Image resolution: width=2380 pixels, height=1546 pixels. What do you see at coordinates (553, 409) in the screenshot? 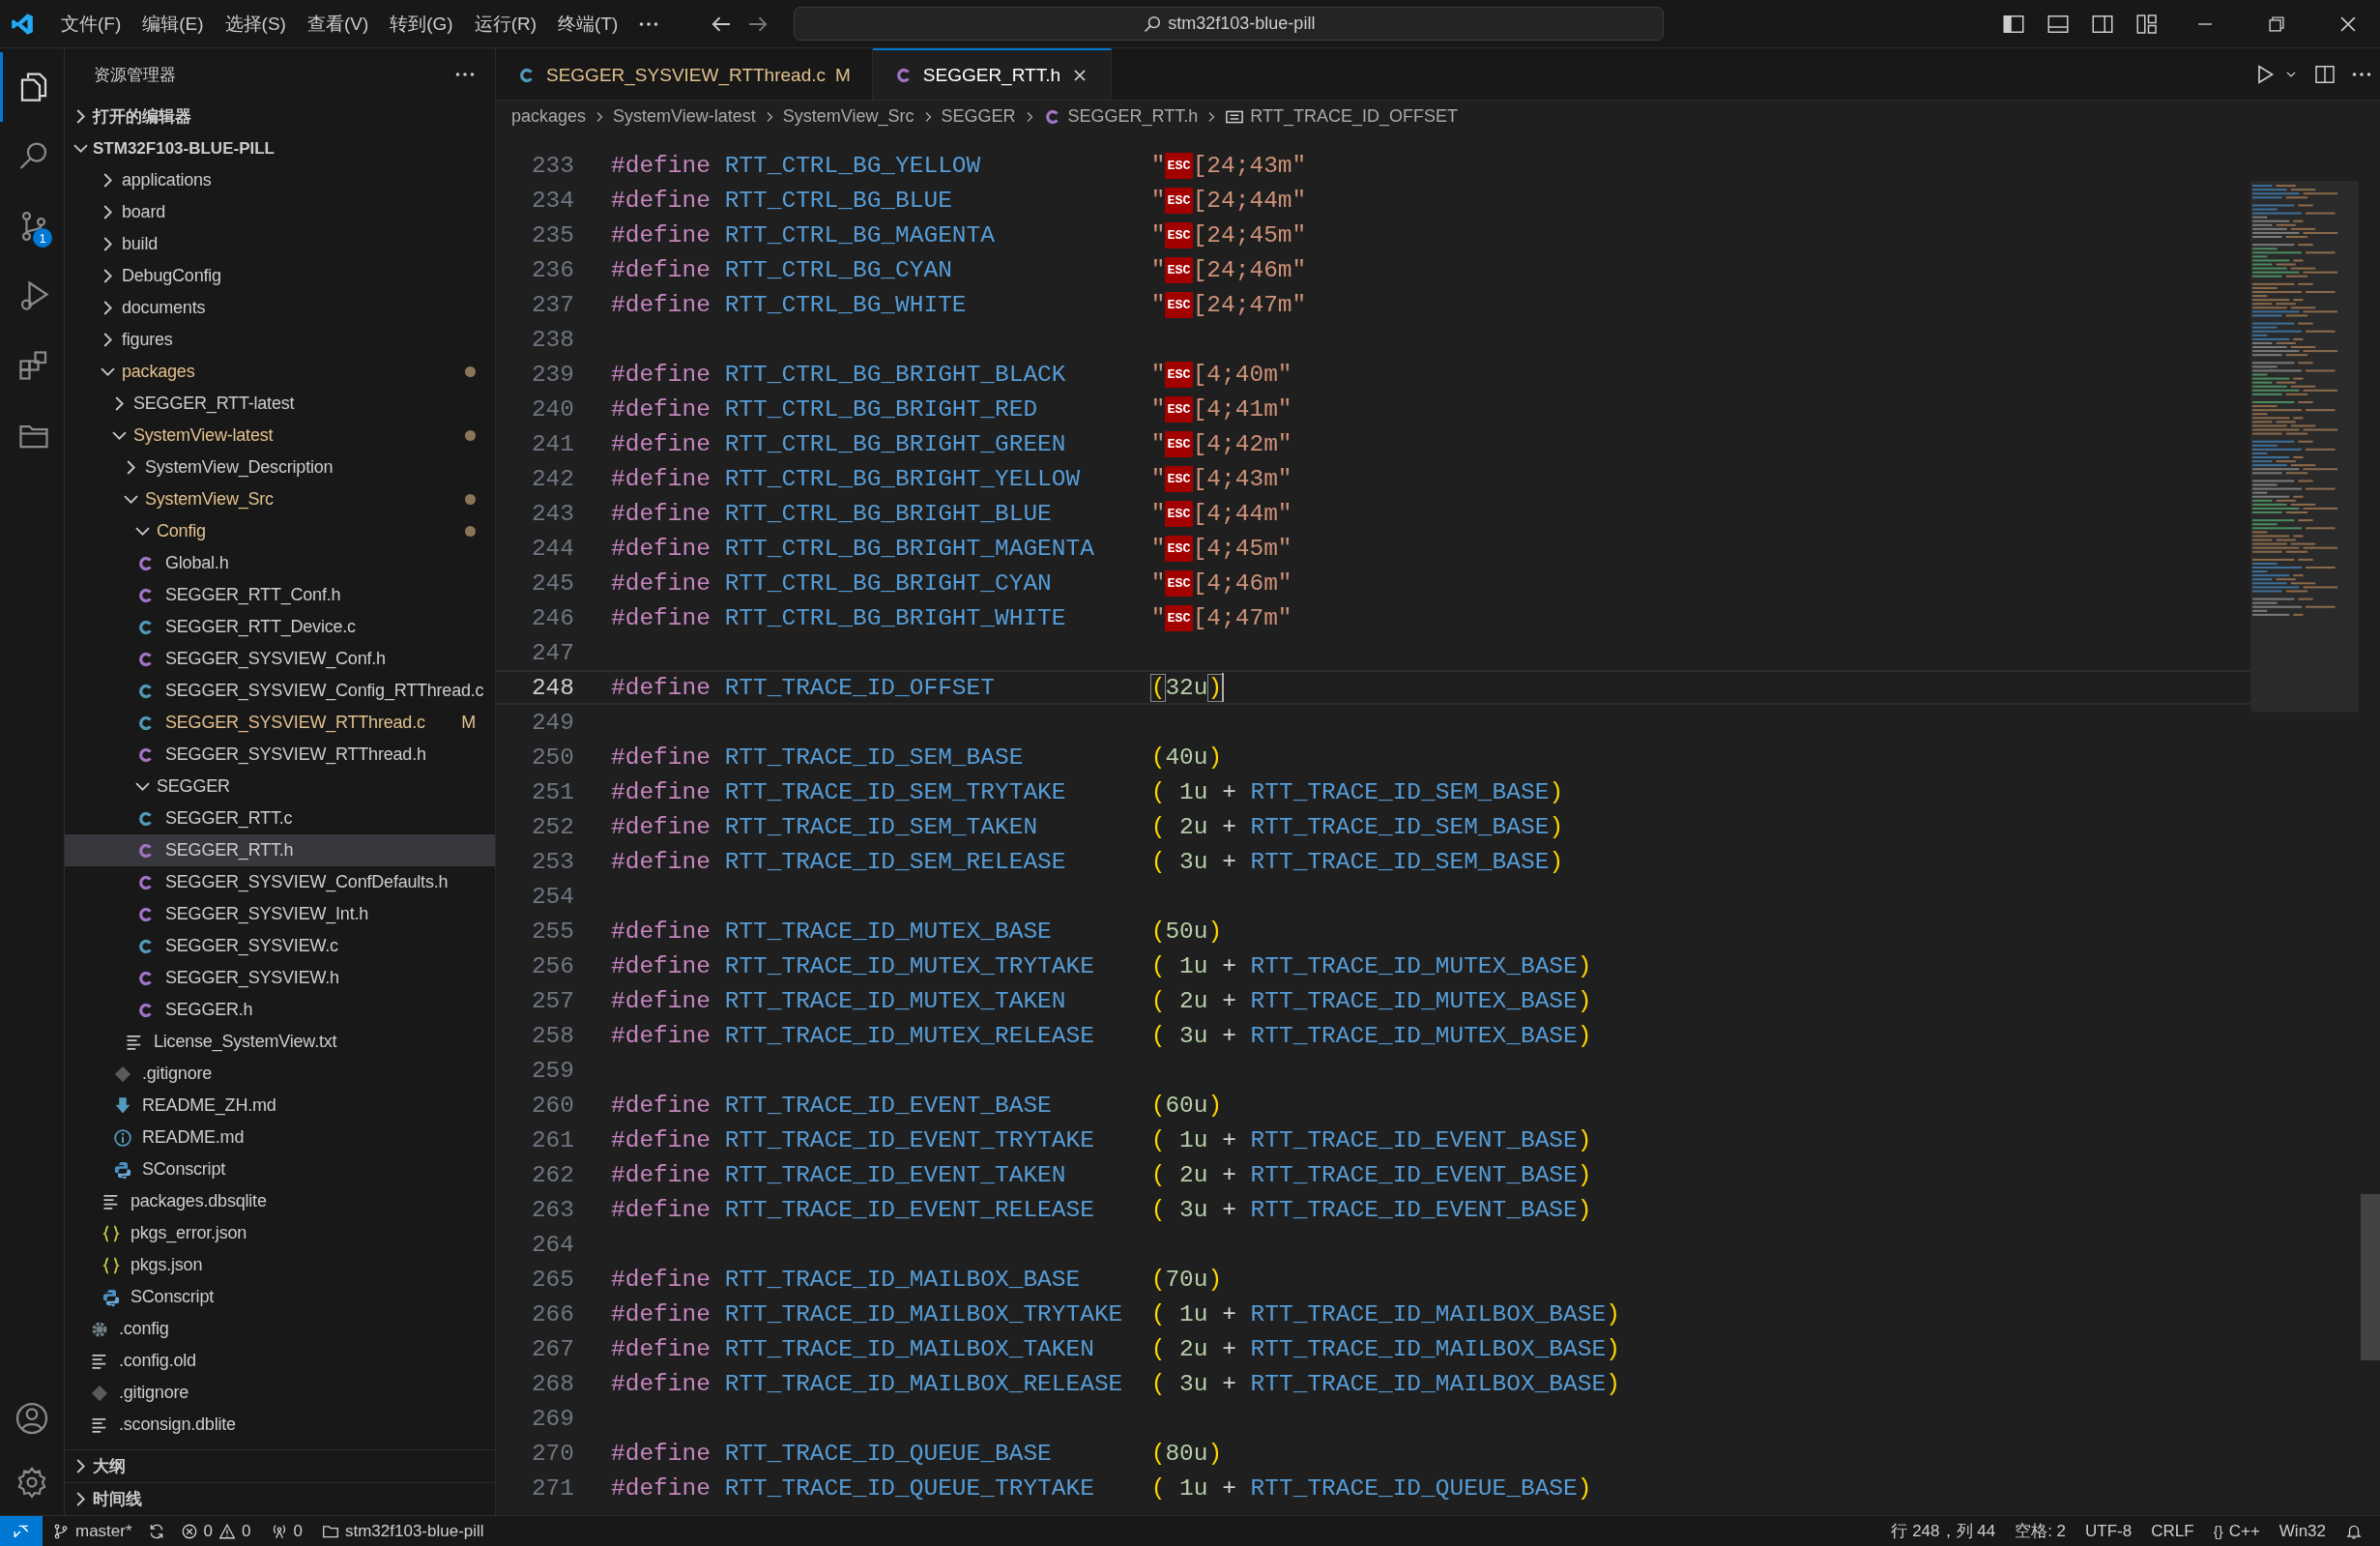
I see `line-number: 240` at bounding box center [553, 409].